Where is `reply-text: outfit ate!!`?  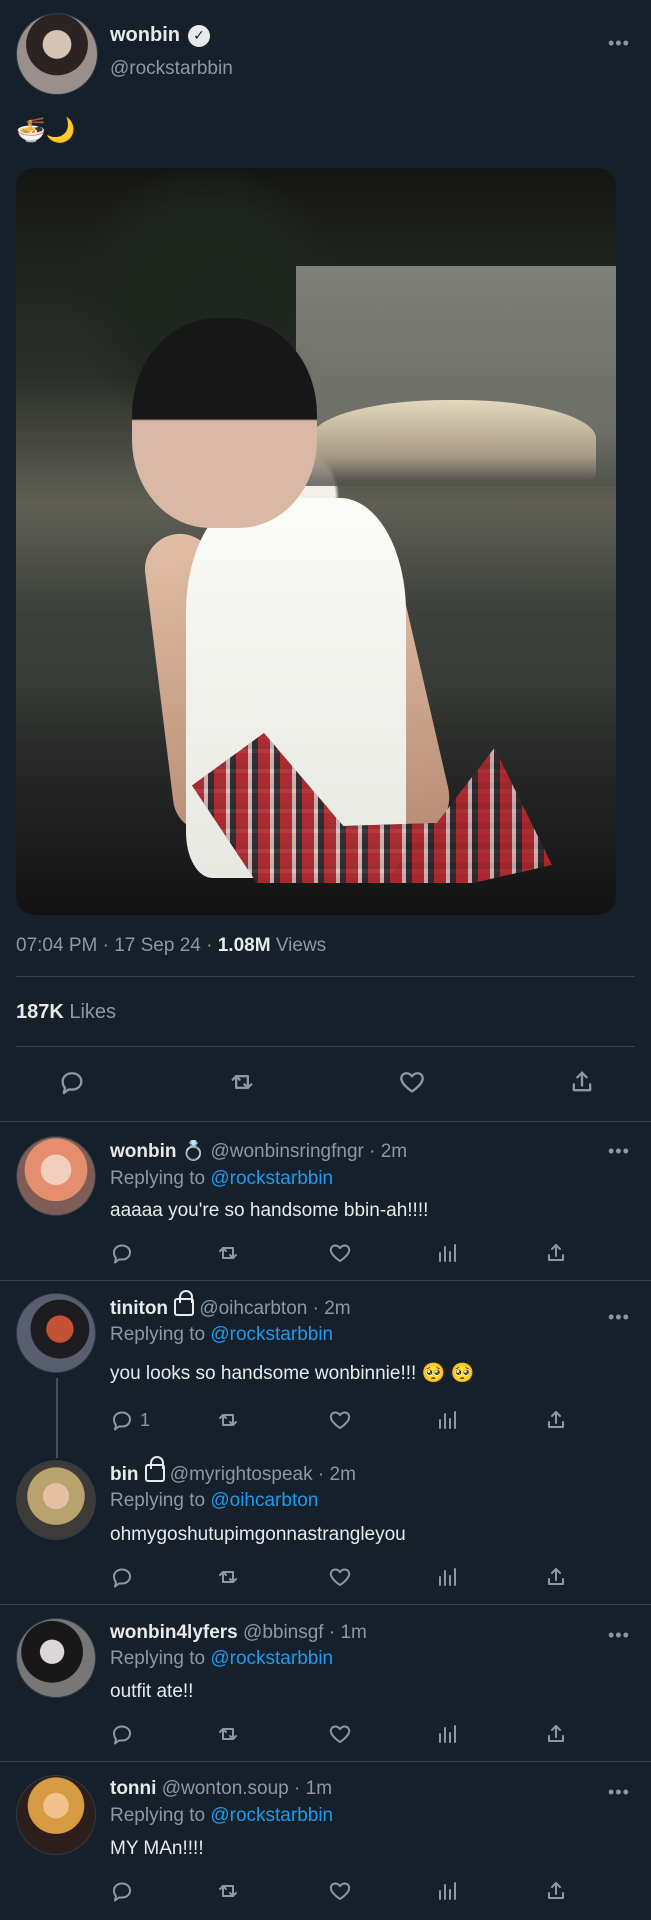
reply-text: outfit ate!! is located at coordinates (152, 1691).